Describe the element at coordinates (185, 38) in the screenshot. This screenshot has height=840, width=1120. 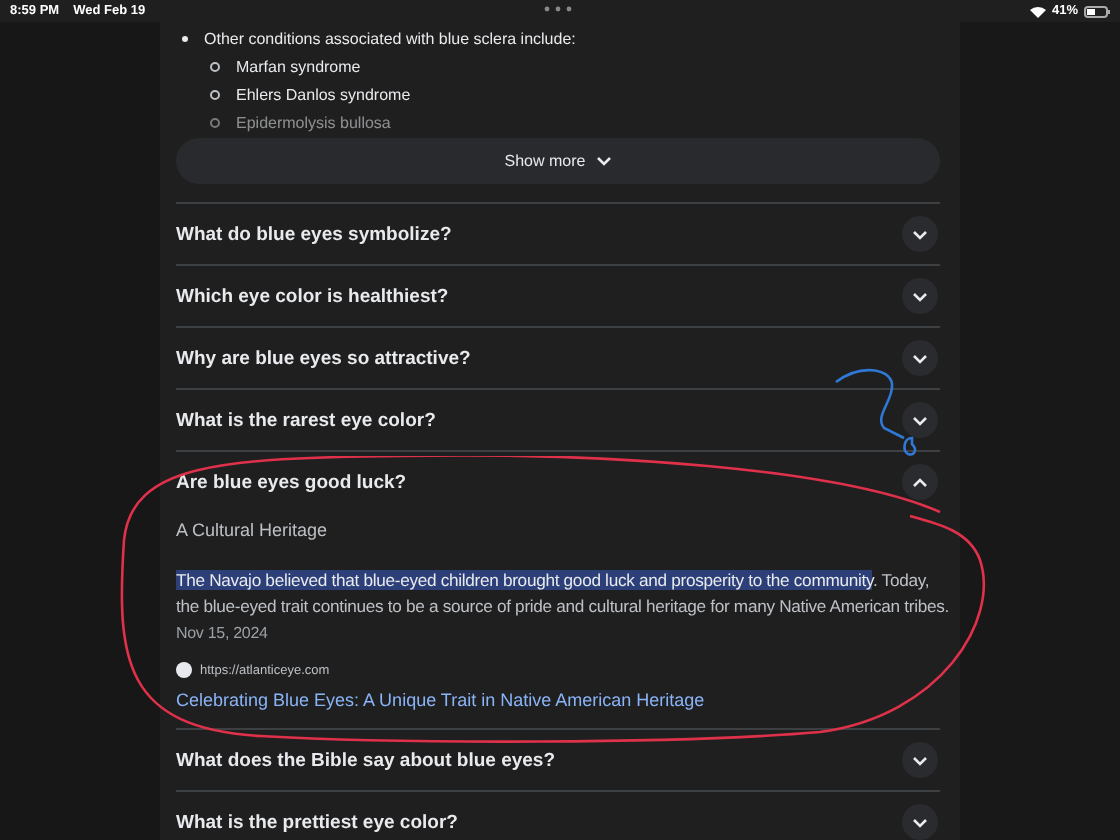
I see `bullet-icon` at that location.